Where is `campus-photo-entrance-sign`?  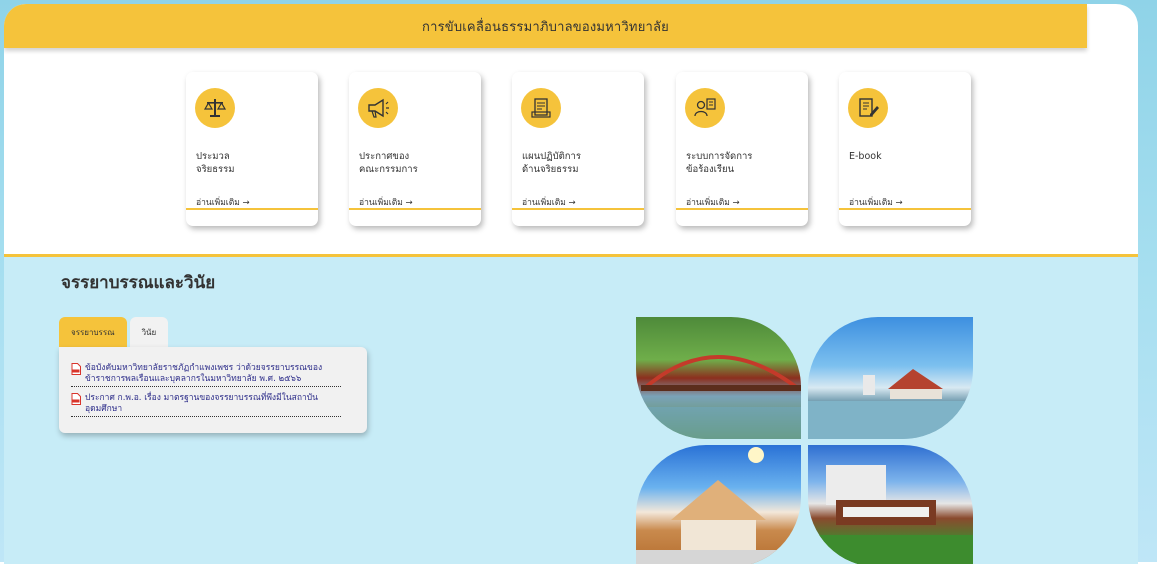 campus-photo-entrance-sign is located at coordinates (890, 504).